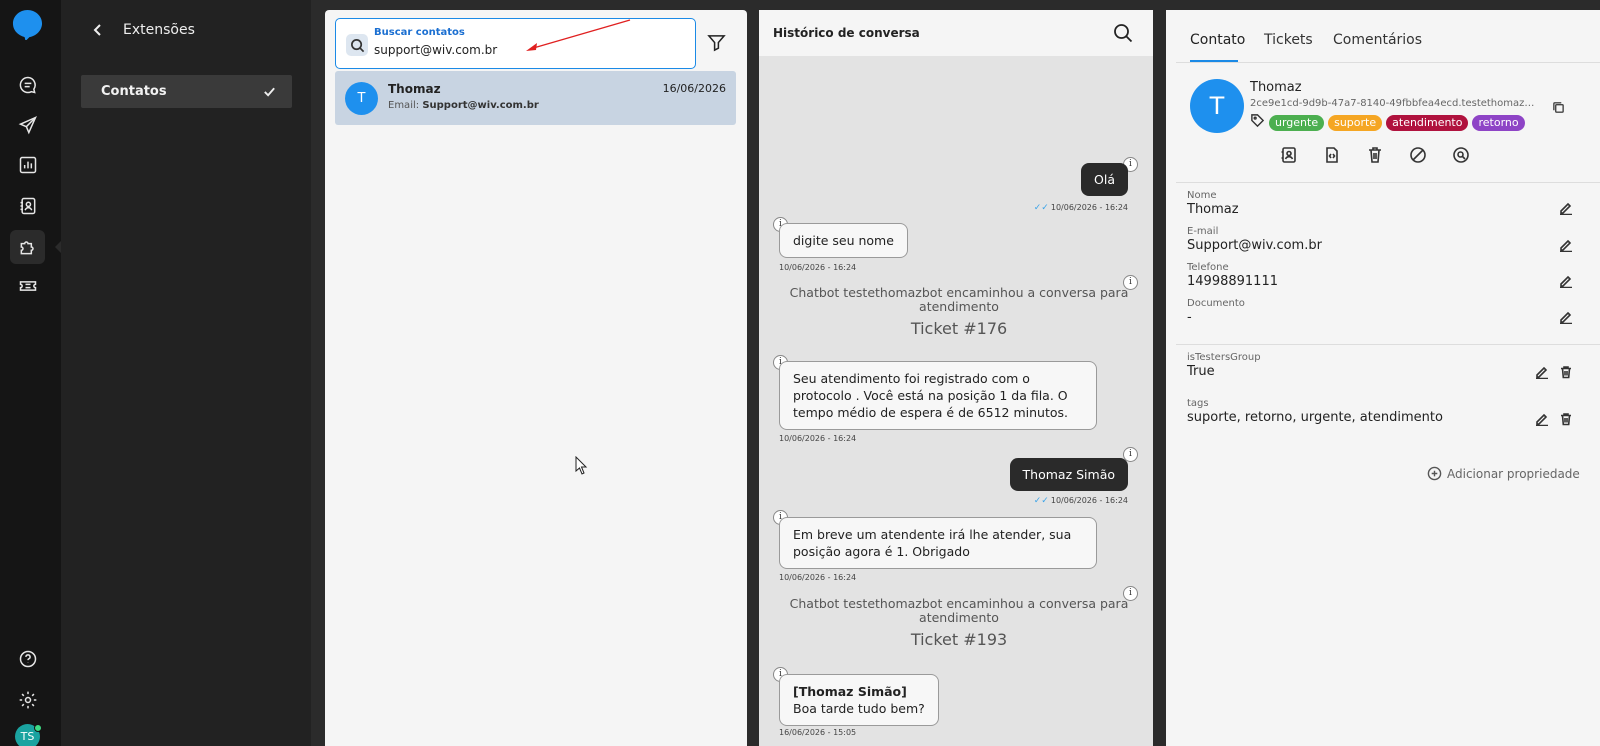 This screenshot has height=746, width=1600. What do you see at coordinates (98, 30) in the screenshot?
I see `back-arrow-icon` at bounding box center [98, 30].